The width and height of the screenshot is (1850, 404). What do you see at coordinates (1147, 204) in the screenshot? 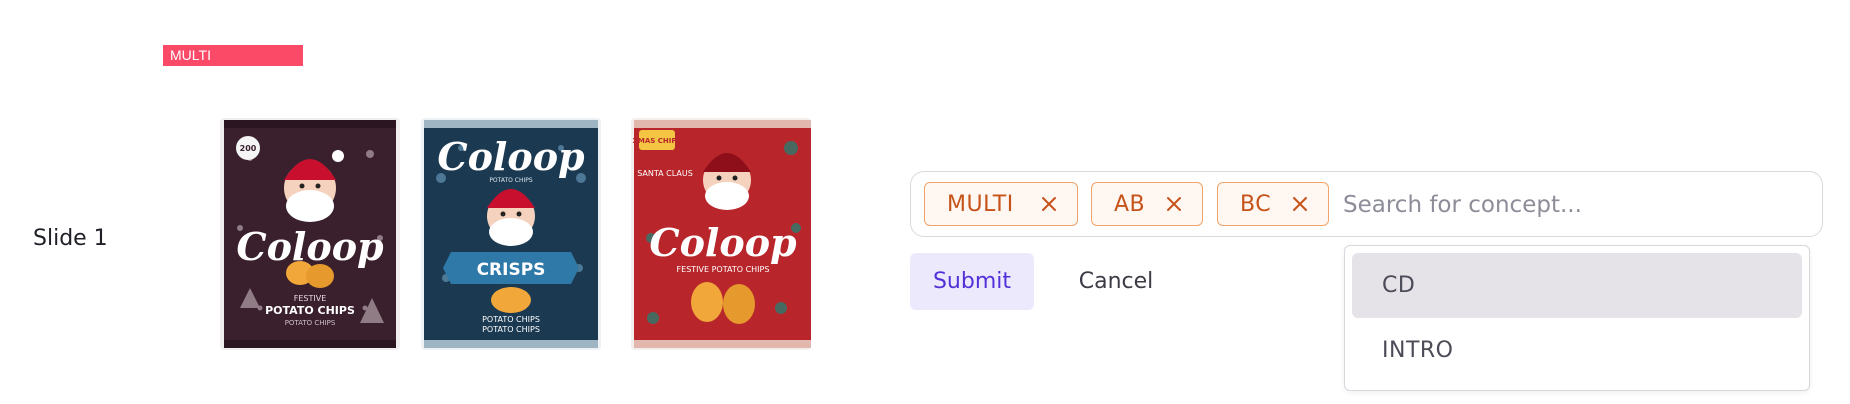
I see `concept-chip-ab: AB` at bounding box center [1147, 204].